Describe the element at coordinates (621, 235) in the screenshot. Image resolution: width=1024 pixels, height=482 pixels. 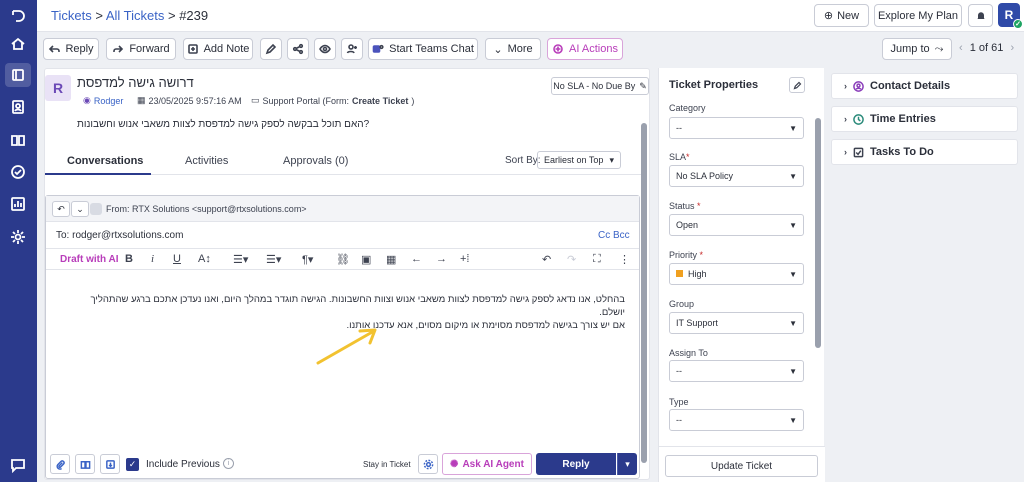
I see `bcc-link: Bcc` at that location.